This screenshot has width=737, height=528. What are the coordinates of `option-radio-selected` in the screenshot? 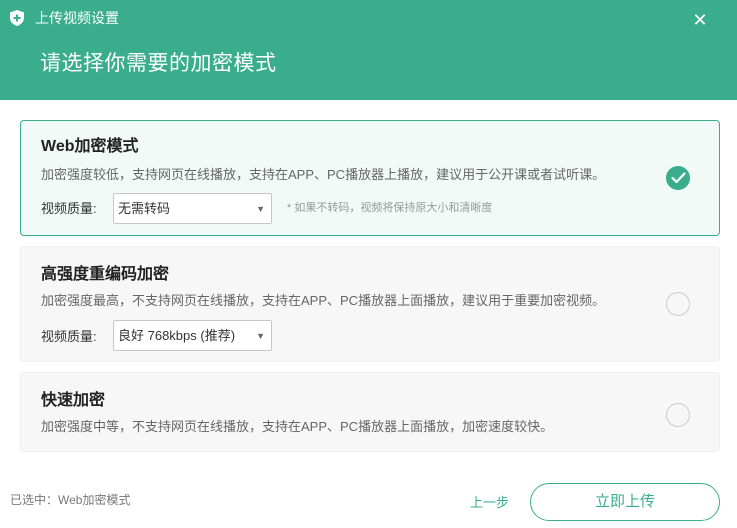 It's located at (678, 178).